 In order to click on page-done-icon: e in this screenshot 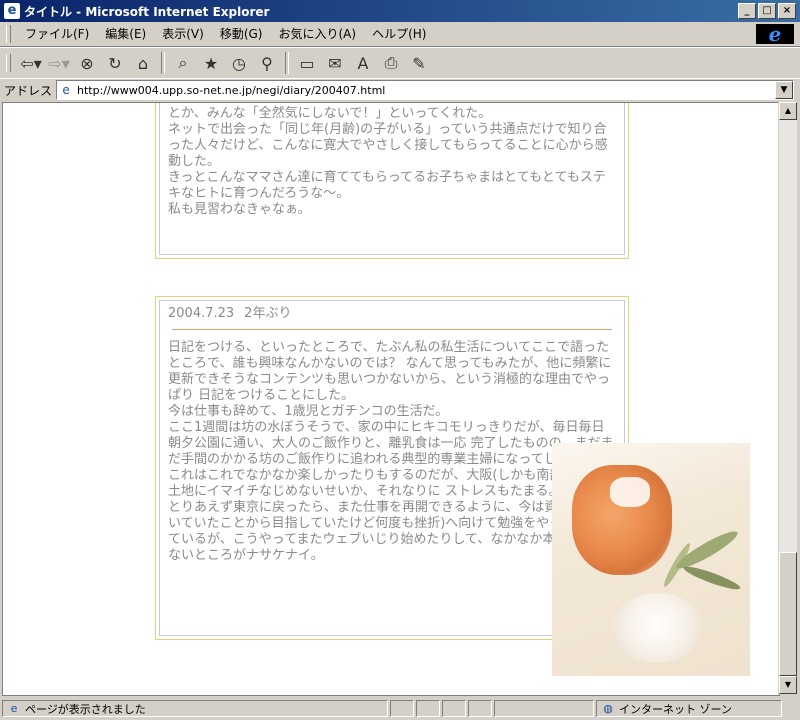, I will do `click(14, 708)`.